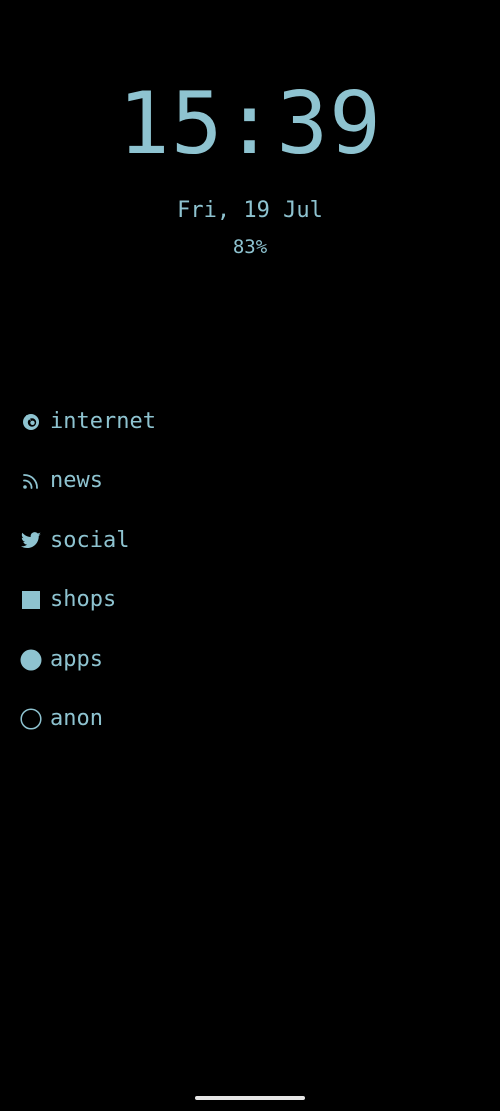 The width and height of the screenshot is (500, 1111). Describe the element at coordinates (83, 600) in the screenshot. I see `menu-item-label: shops` at that location.